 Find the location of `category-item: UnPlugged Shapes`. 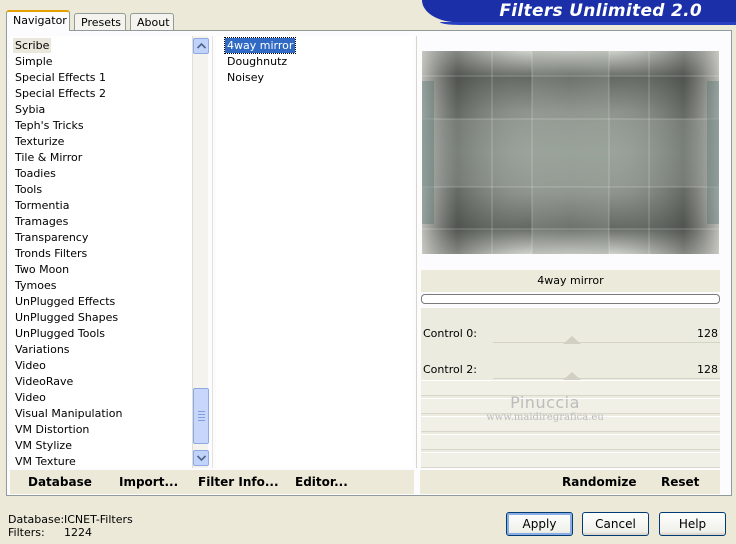

category-item: UnPlugged Shapes is located at coordinates (66, 317).